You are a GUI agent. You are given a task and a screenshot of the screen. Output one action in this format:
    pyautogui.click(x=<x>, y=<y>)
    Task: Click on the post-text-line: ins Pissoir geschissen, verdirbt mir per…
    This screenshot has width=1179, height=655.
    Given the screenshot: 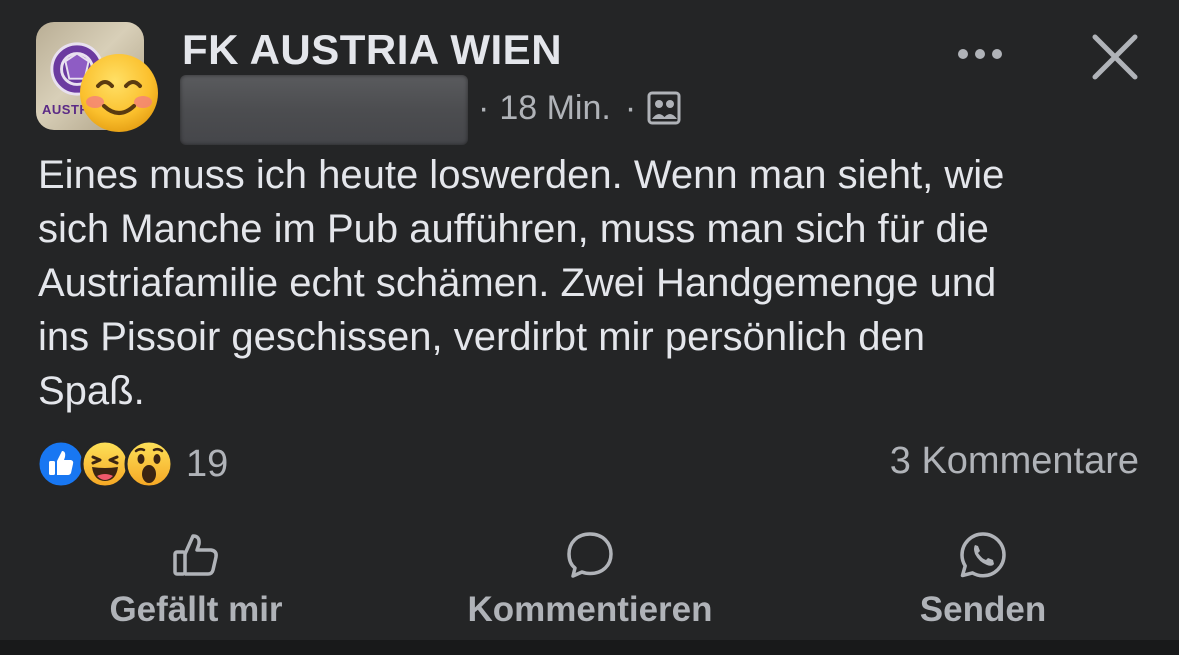 What is the action you would take?
    pyautogui.click(x=482, y=337)
    